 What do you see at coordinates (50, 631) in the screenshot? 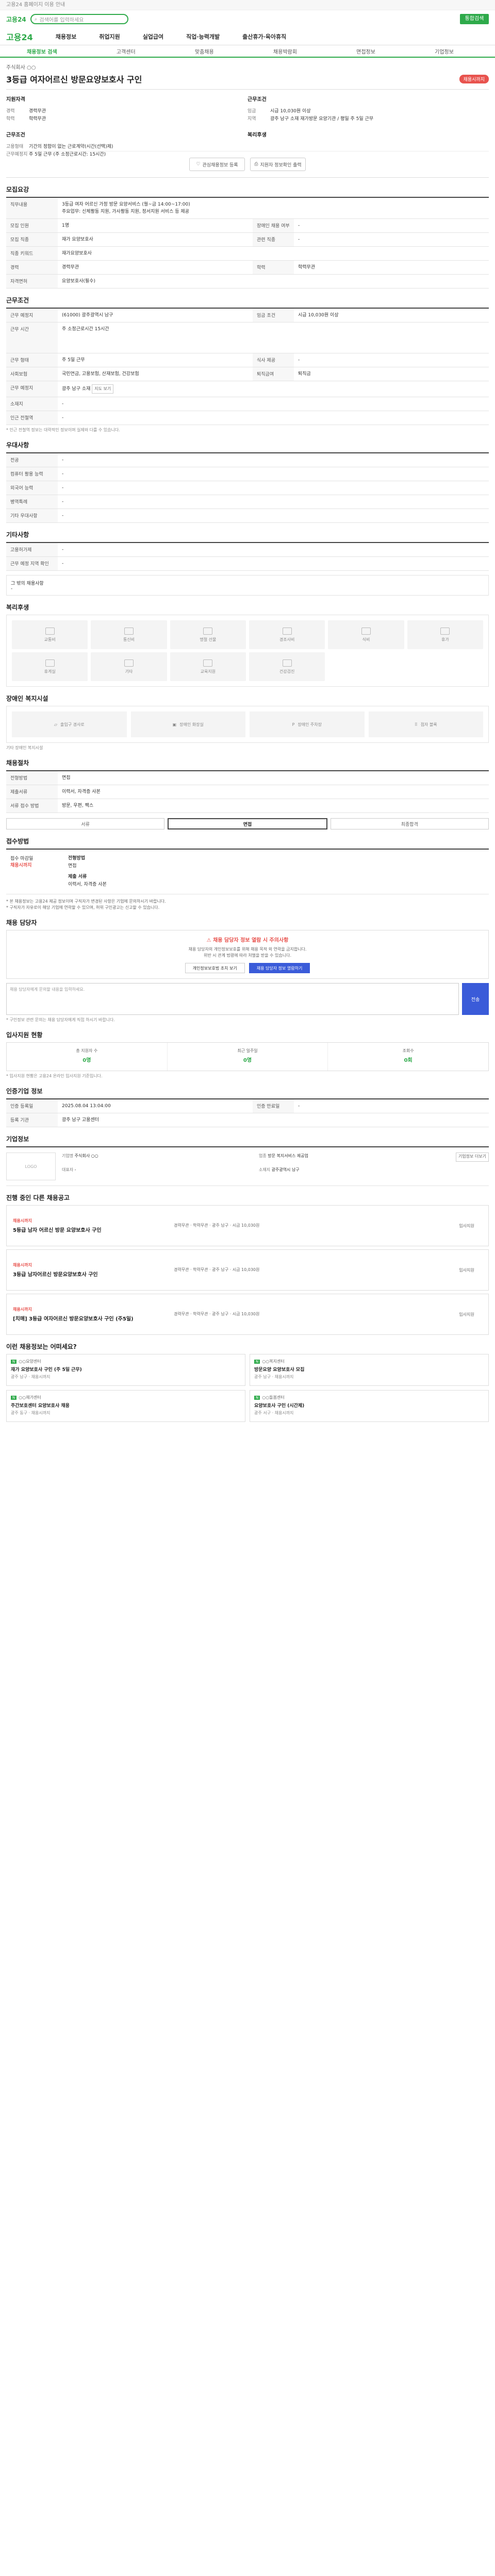
I see `bus-icon` at bounding box center [50, 631].